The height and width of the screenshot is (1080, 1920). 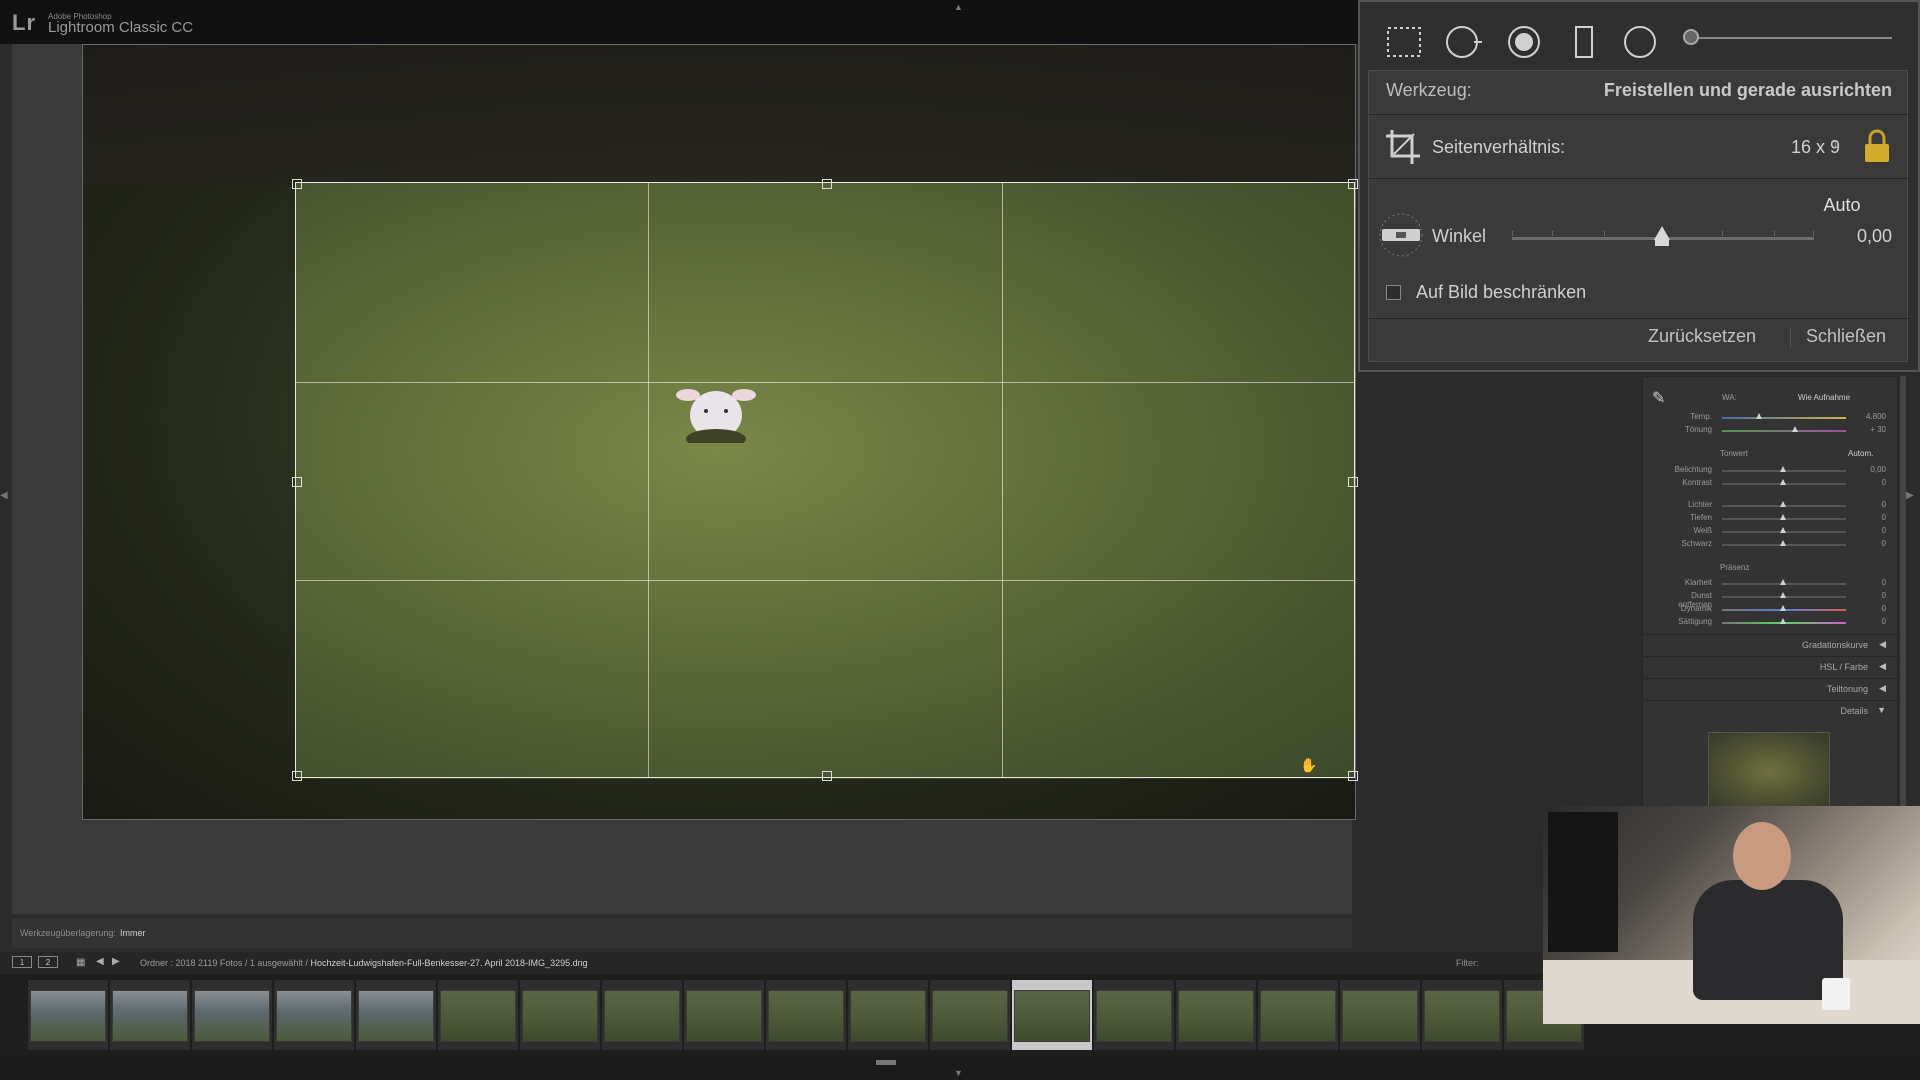 I want to click on contrast-value: 0, so click(x=1866, y=482).